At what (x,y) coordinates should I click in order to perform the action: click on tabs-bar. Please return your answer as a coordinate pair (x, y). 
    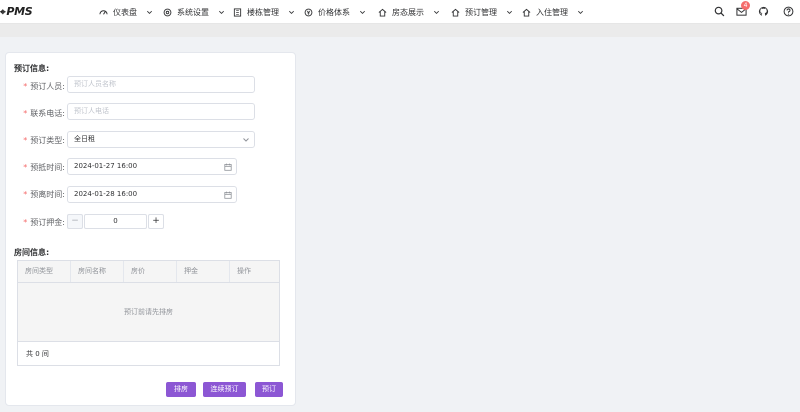
    Looking at the image, I should click on (400, 30).